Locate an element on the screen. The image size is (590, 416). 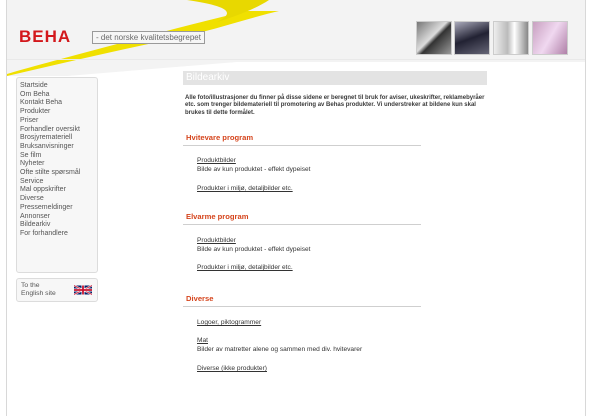
sidebar-item-produkter: Produkter is located at coordinates (58, 112).